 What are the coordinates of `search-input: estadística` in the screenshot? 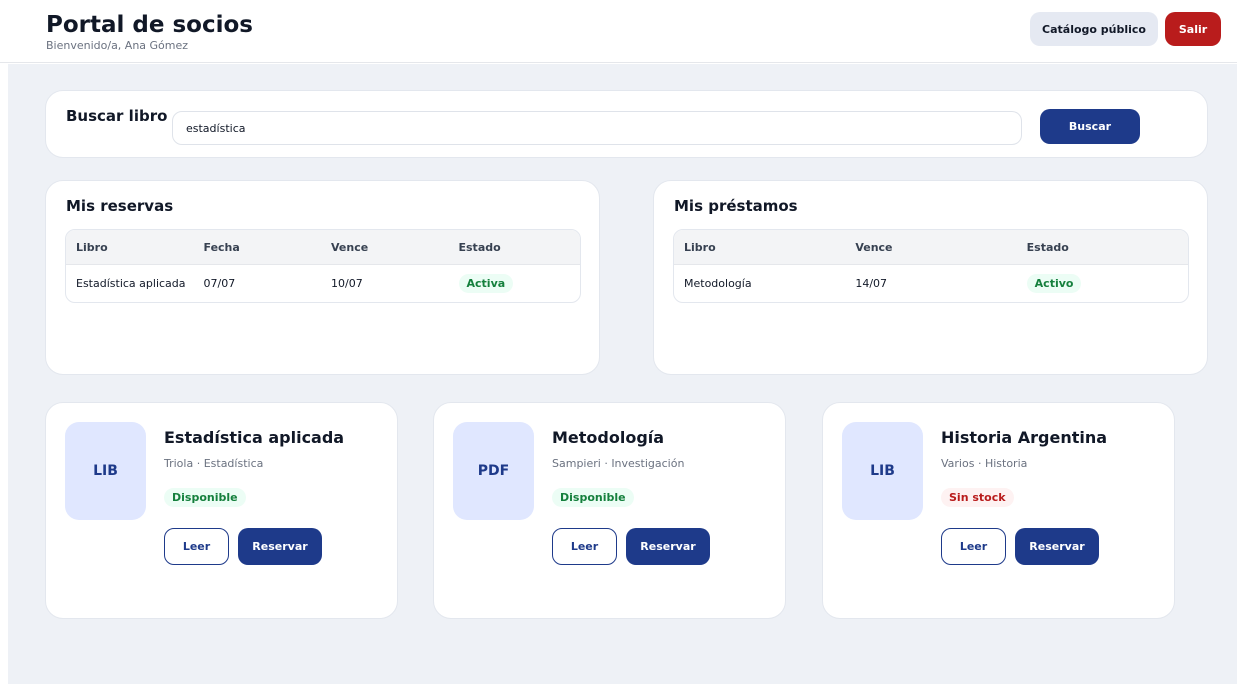 It's located at (597, 128).